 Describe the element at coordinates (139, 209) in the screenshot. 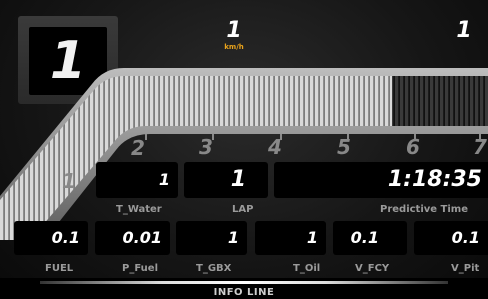

I see `t-water-label: T_Water` at that location.